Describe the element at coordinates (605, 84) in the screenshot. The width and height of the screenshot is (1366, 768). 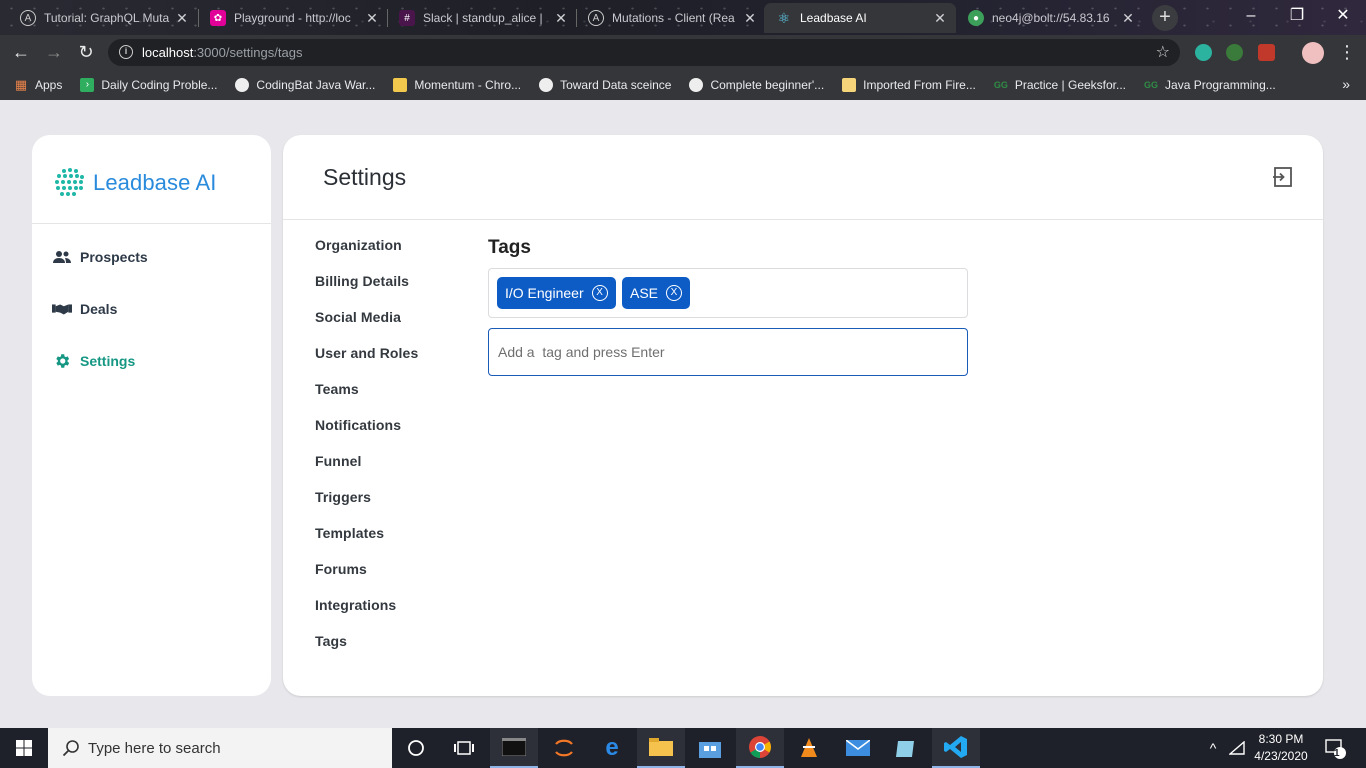
I see `bookmark-item: Toward Data sceince` at that location.